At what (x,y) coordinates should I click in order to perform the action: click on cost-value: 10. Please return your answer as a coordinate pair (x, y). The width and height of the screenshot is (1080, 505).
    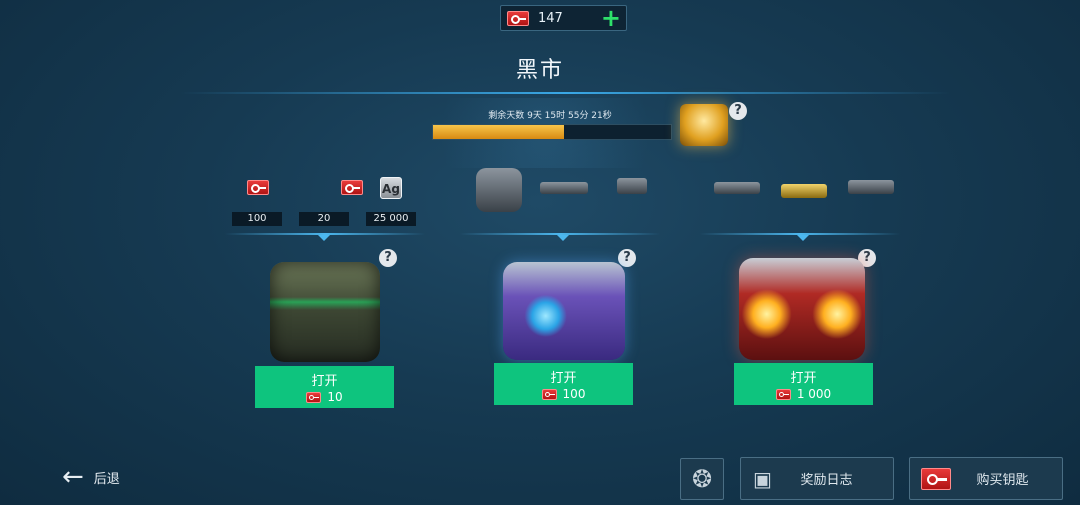
    Looking at the image, I should click on (335, 397).